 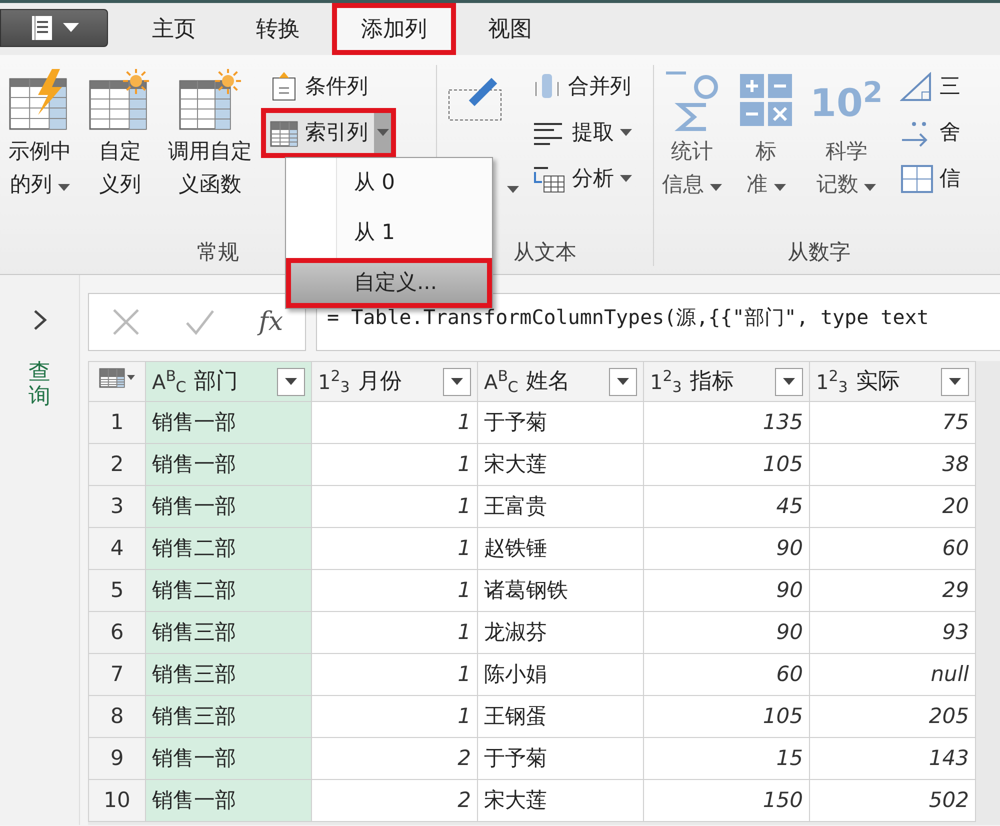 What do you see at coordinates (117, 801) in the screenshot?
I see `row-number: 10` at bounding box center [117, 801].